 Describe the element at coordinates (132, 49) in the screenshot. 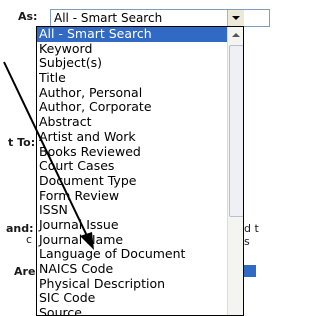

I see `dropdown-option: Keyword` at that location.